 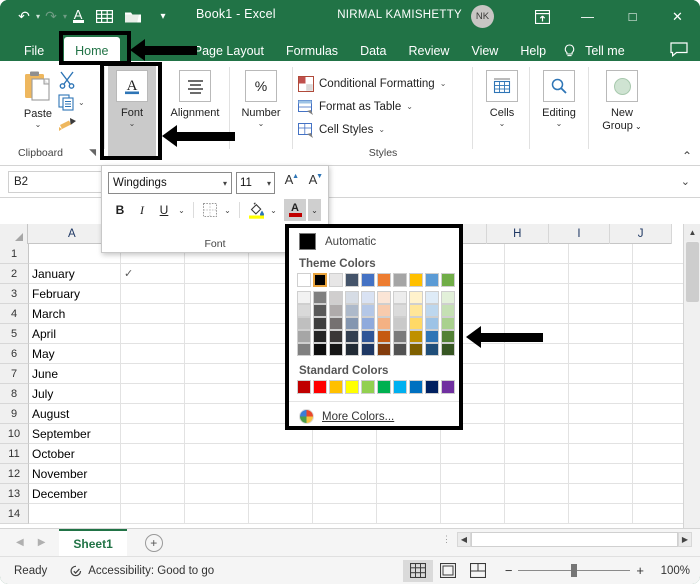 What do you see at coordinates (75, 334) in the screenshot?
I see `cell-A5: April` at bounding box center [75, 334].